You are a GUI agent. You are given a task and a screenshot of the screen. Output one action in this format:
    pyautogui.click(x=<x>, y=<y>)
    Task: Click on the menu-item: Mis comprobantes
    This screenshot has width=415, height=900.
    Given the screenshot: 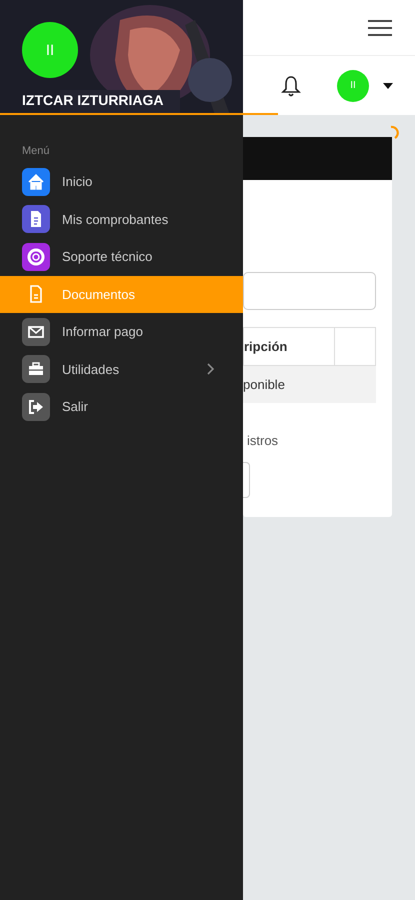 What is the action you would take?
    pyautogui.click(x=121, y=219)
    